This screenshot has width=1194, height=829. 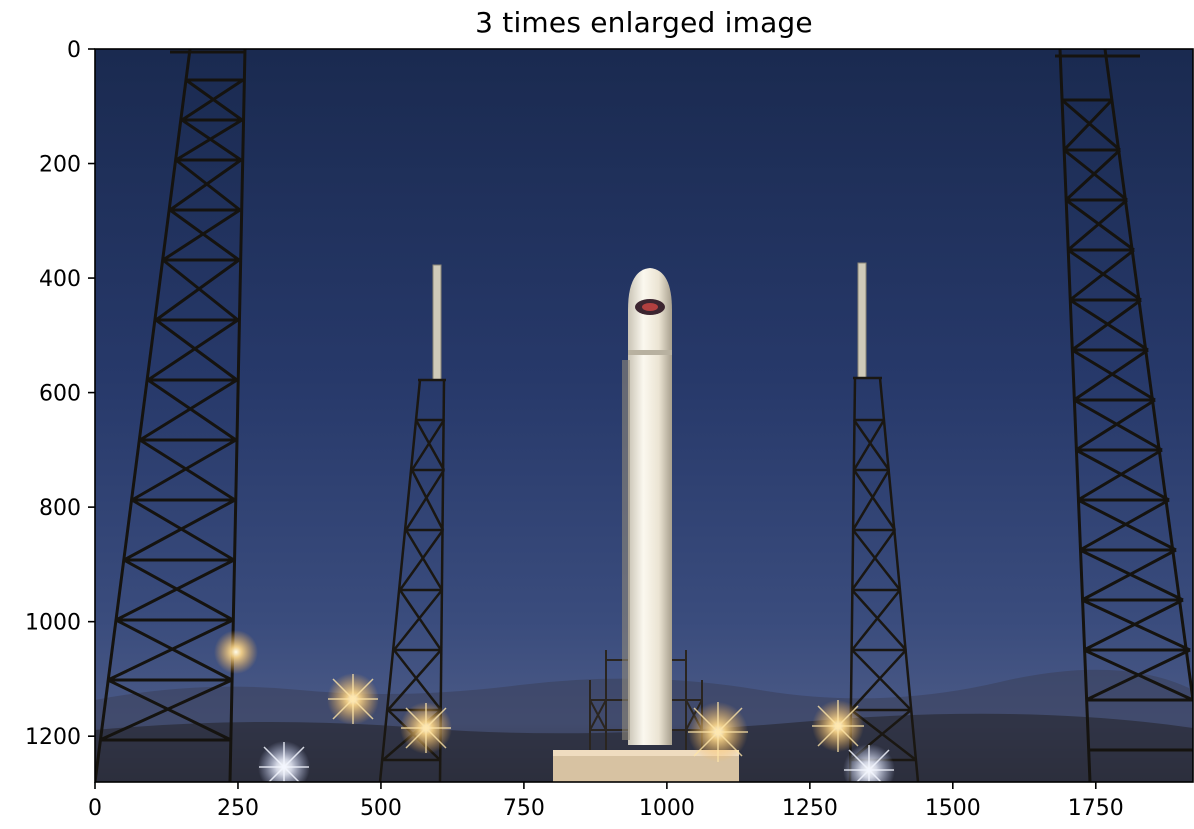 What do you see at coordinates (53, 737) in the screenshot?
I see `y-tick-label: 1200` at bounding box center [53, 737].